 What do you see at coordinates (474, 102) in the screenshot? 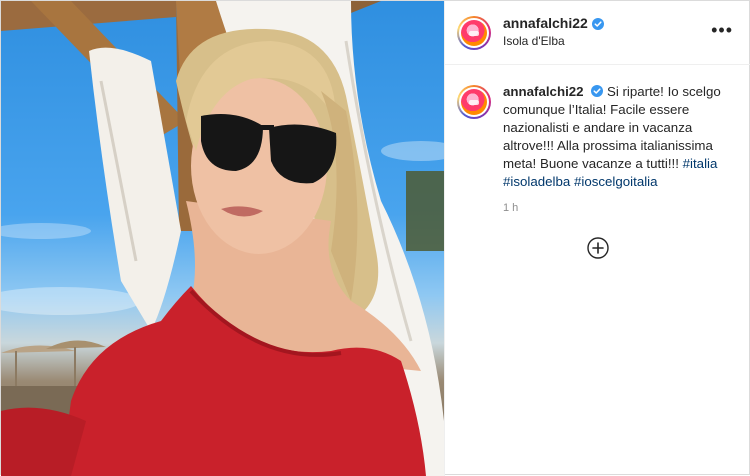
I see `caption-avatar` at bounding box center [474, 102].